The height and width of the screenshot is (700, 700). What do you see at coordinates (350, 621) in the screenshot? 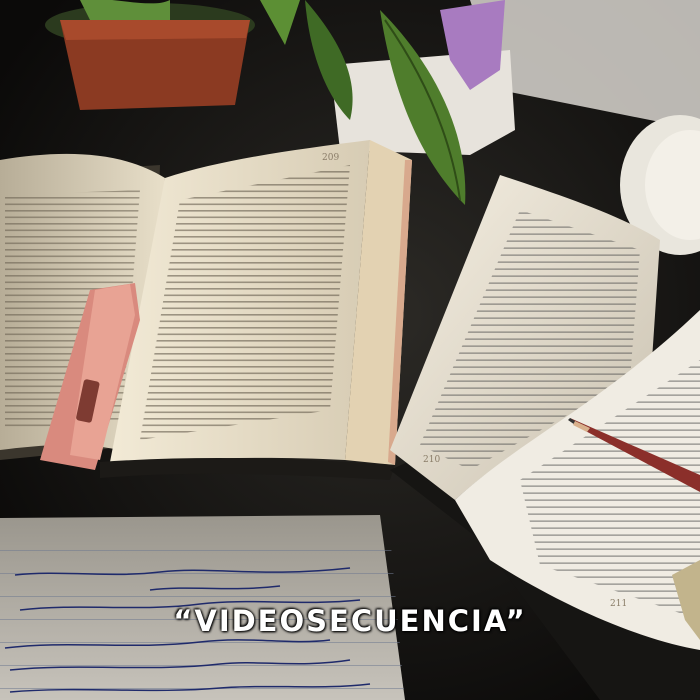
I see `video-caption: “VIDEOSECUENCIA”` at bounding box center [350, 621].